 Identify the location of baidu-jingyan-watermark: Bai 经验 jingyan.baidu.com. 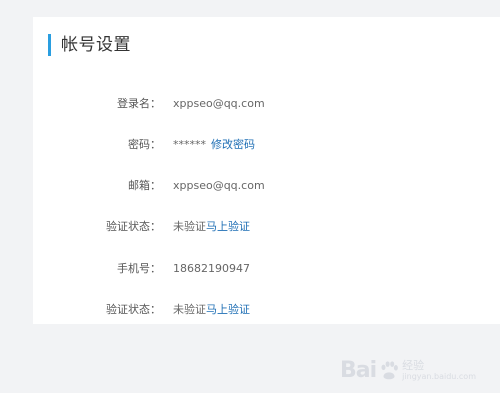
(408, 370).